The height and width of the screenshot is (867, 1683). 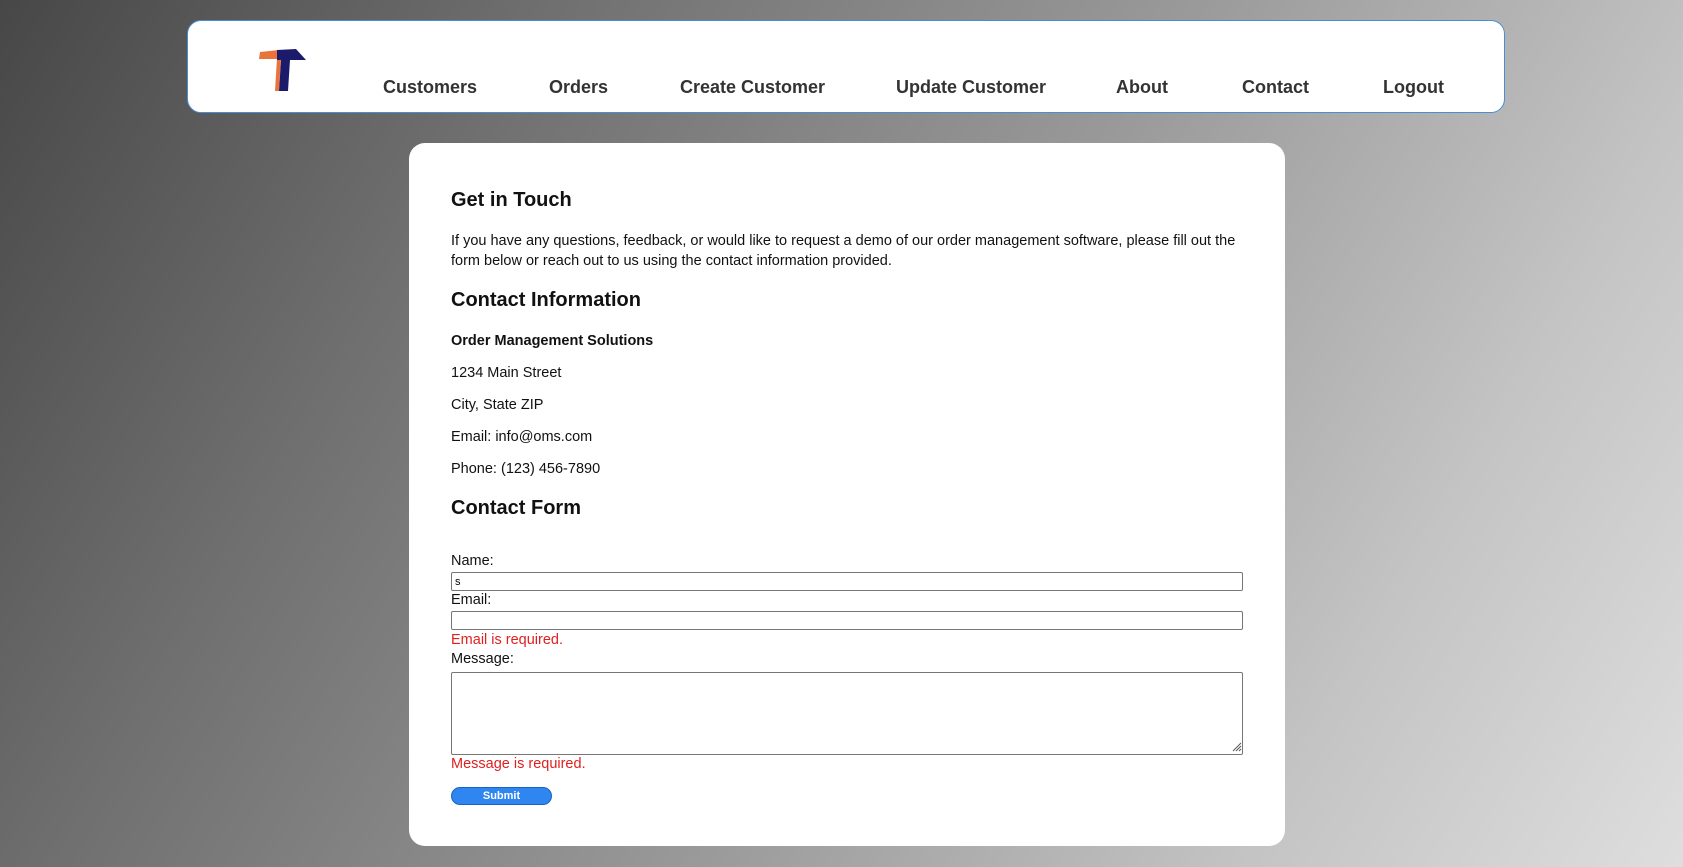 What do you see at coordinates (507, 640) in the screenshot?
I see `email-error: Email is required.` at bounding box center [507, 640].